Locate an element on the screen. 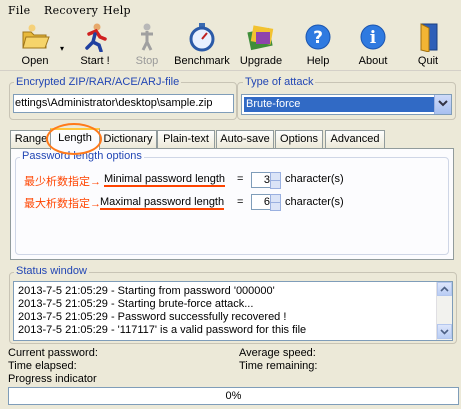 The image size is (461, 409). max-annotation: 最大析数指定→ is located at coordinates (62, 204).